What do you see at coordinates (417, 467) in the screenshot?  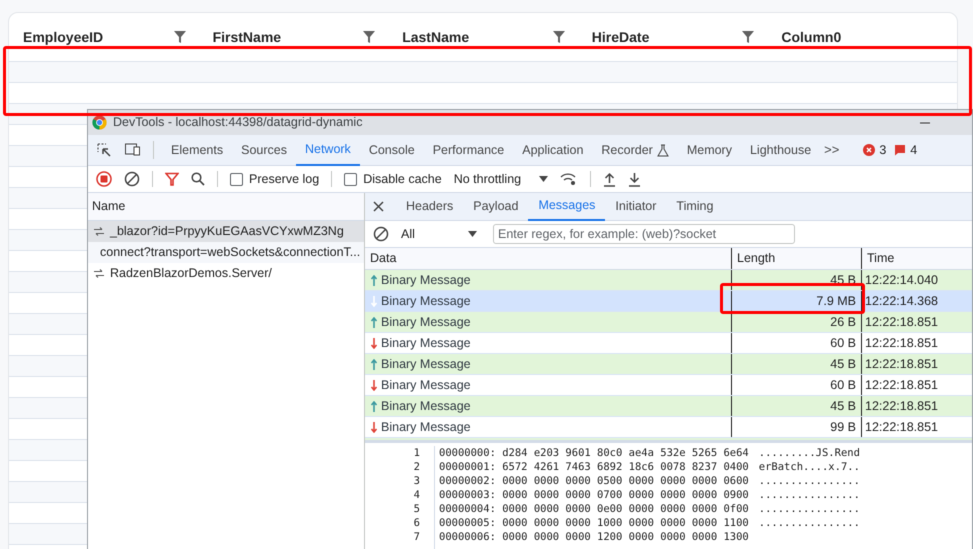 I see `line-number: 2` at bounding box center [417, 467].